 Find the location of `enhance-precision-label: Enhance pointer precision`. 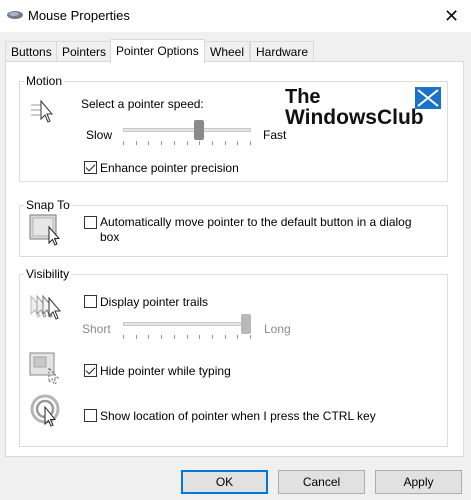

enhance-precision-label: Enhance pointer precision is located at coordinates (169, 168).